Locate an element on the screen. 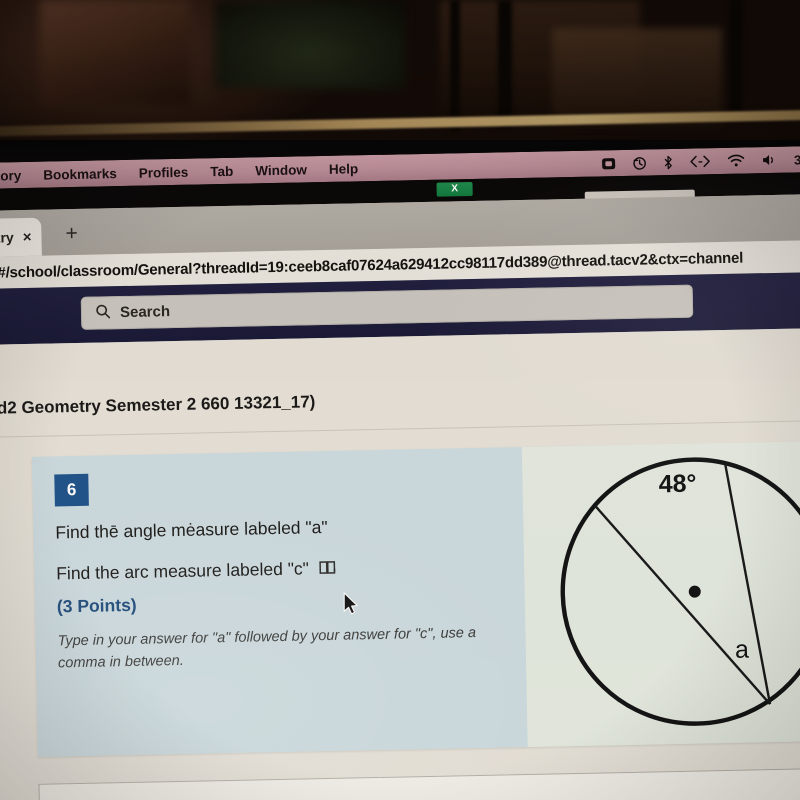 The image size is (800, 800). bluetooth-icon is located at coordinates (668, 161).